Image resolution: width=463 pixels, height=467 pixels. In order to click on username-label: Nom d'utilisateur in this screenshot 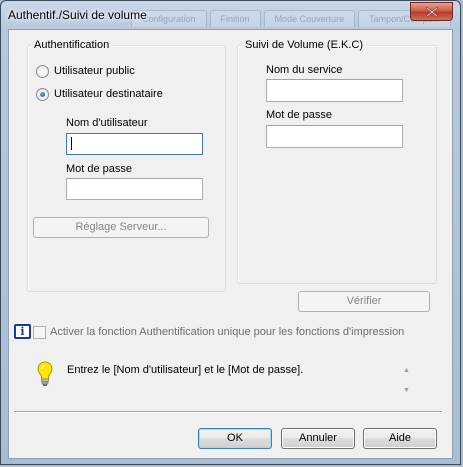, I will do `click(107, 123)`.